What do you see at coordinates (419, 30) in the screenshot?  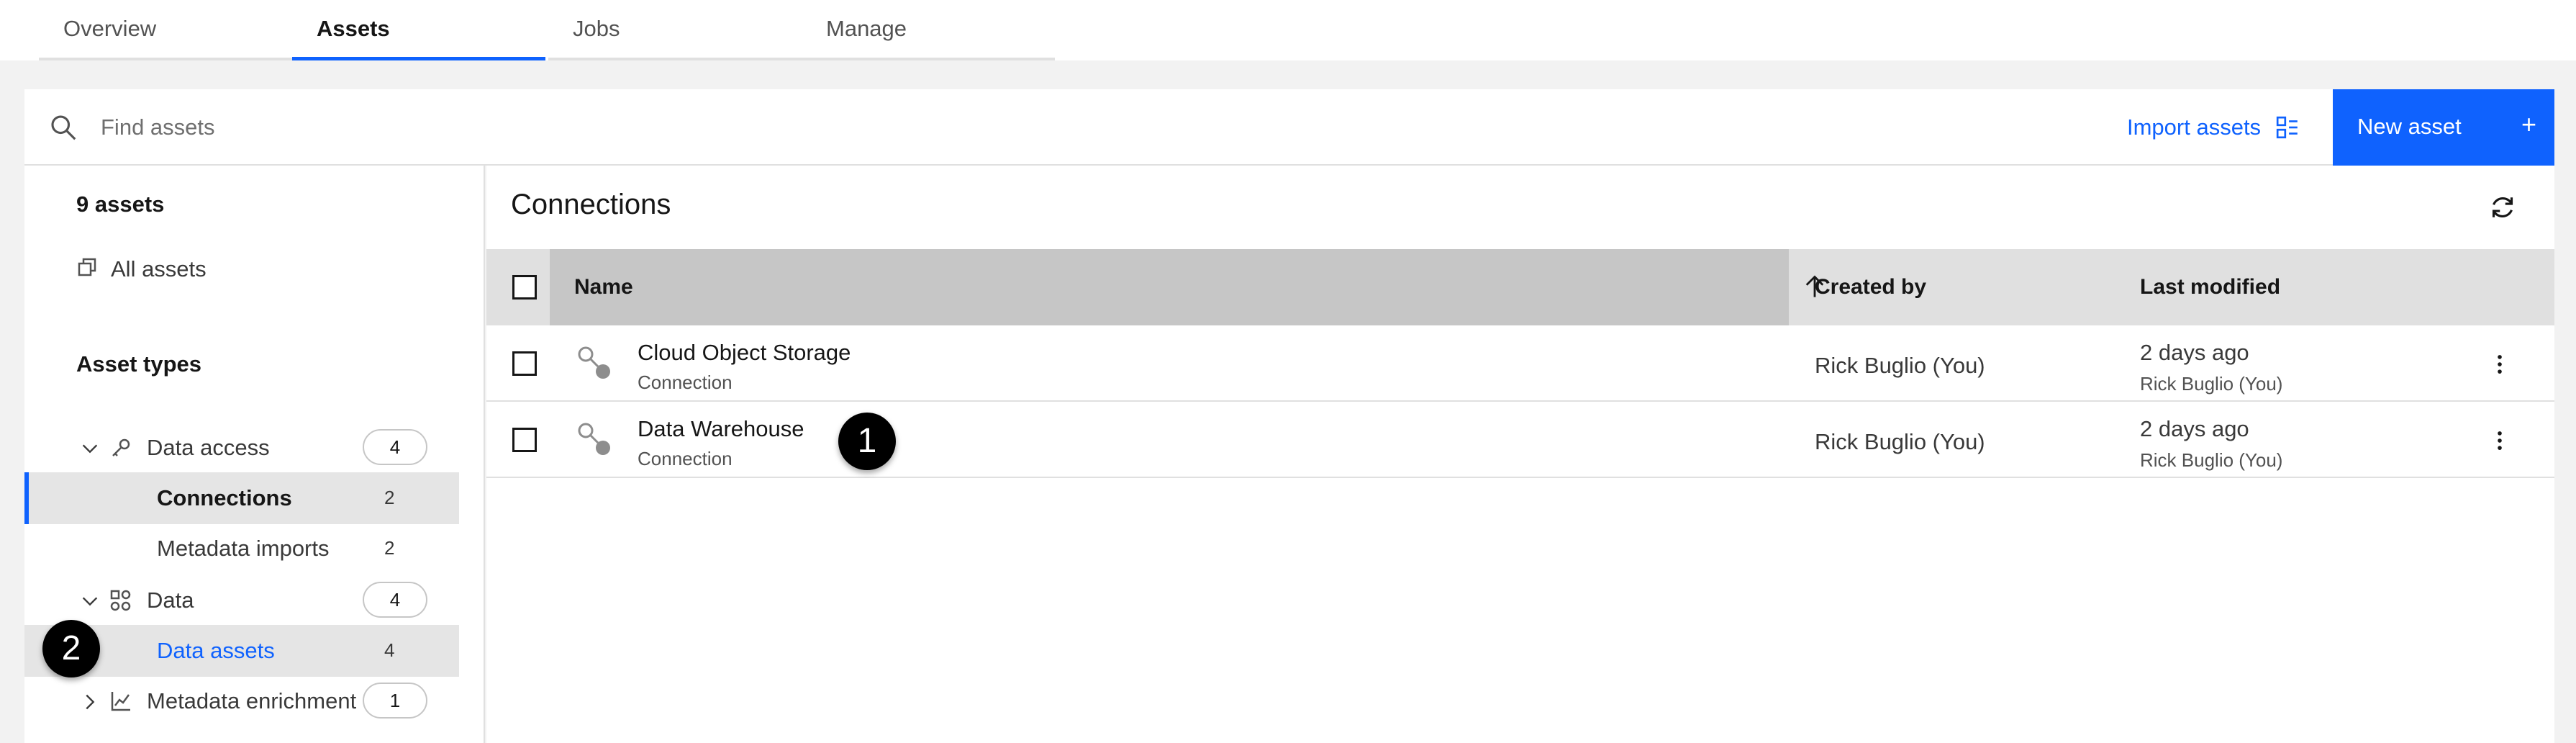 I see `tab-assets: Assets` at bounding box center [419, 30].